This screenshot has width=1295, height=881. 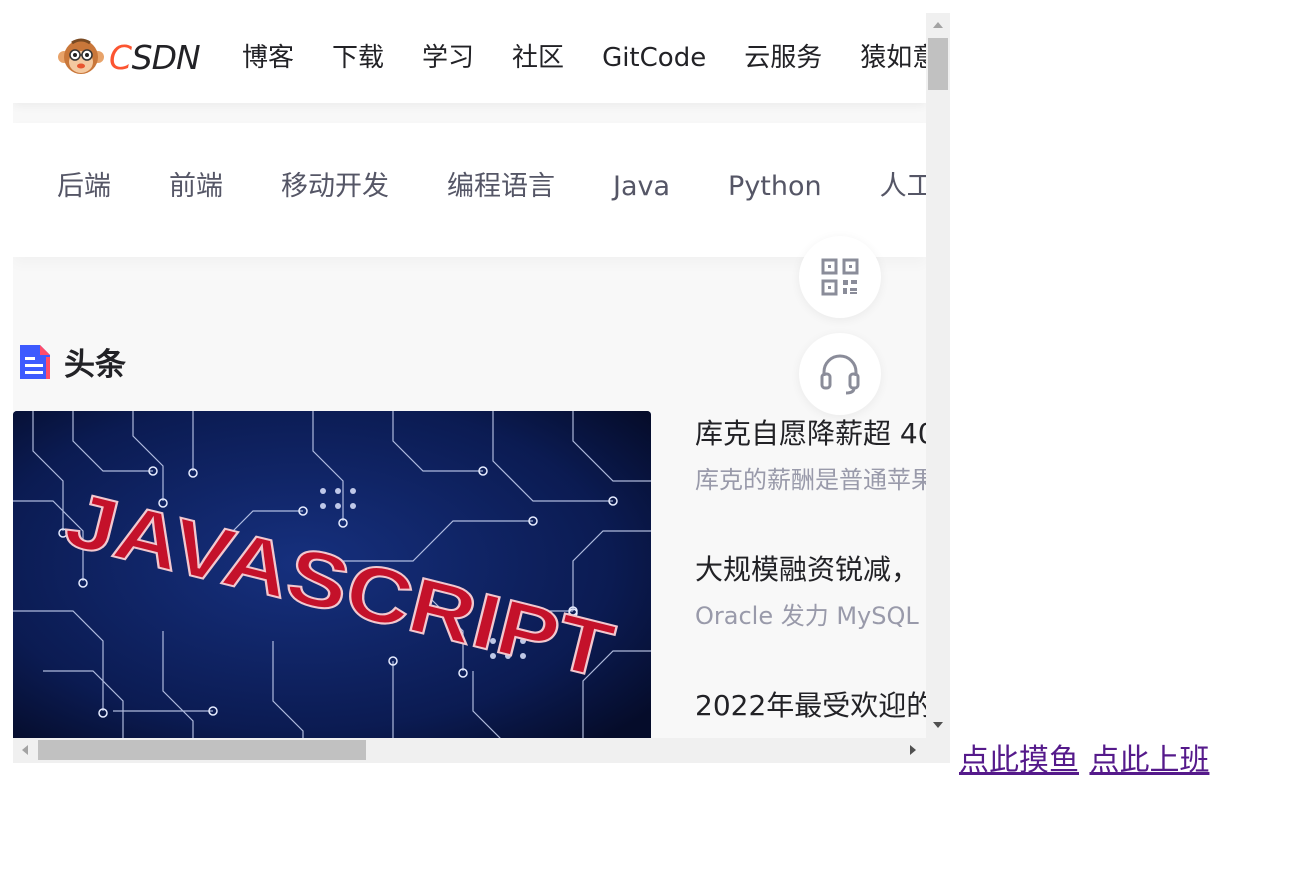 I want to click on nav-item-learn: 学习, so click(x=448, y=58).